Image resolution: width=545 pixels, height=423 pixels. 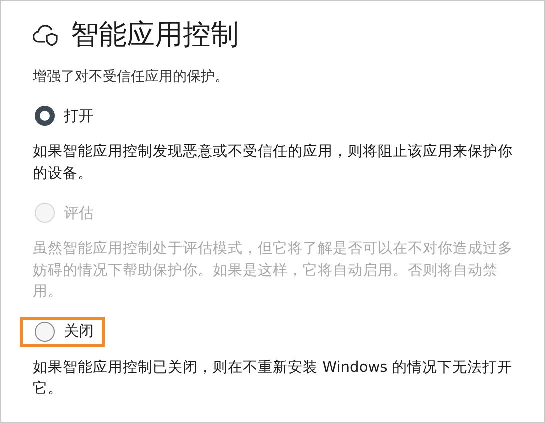 What do you see at coordinates (79, 331) in the screenshot?
I see `option-label: 关闭` at bounding box center [79, 331].